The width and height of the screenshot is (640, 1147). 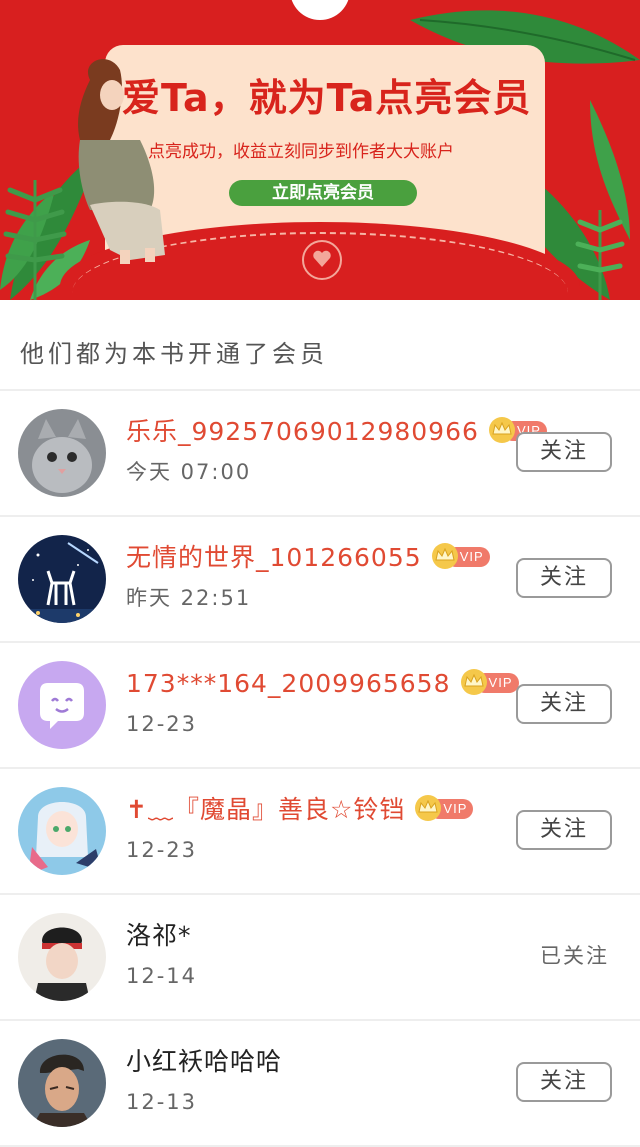 What do you see at coordinates (320, 706) in the screenshot?
I see `list-item: 173***164_2009965658 VIP 12-23 关注` at bounding box center [320, 706].